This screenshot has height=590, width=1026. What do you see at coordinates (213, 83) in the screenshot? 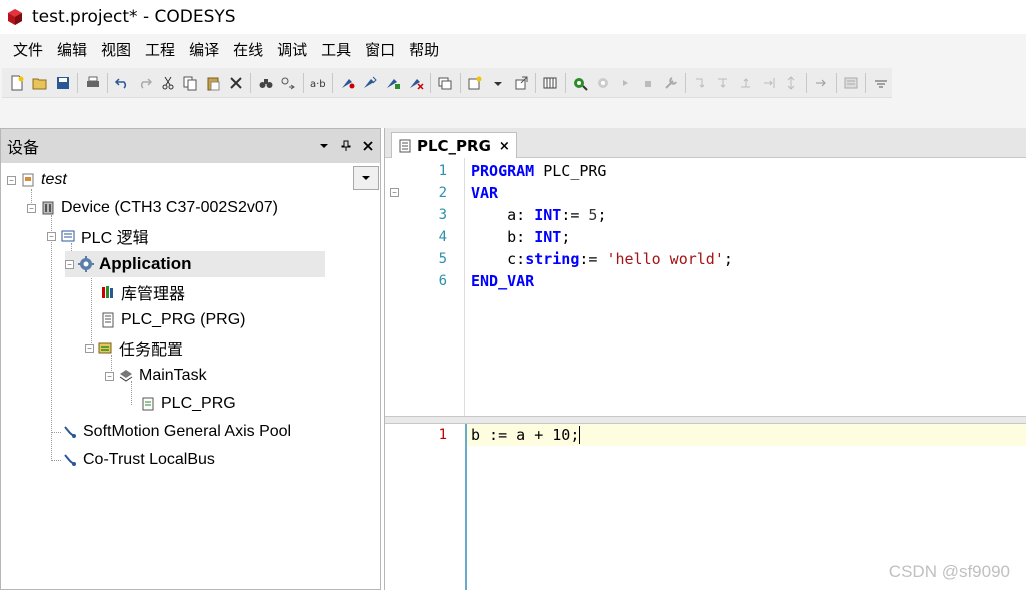
I see `paste-button` at bounding box center [213, 83].